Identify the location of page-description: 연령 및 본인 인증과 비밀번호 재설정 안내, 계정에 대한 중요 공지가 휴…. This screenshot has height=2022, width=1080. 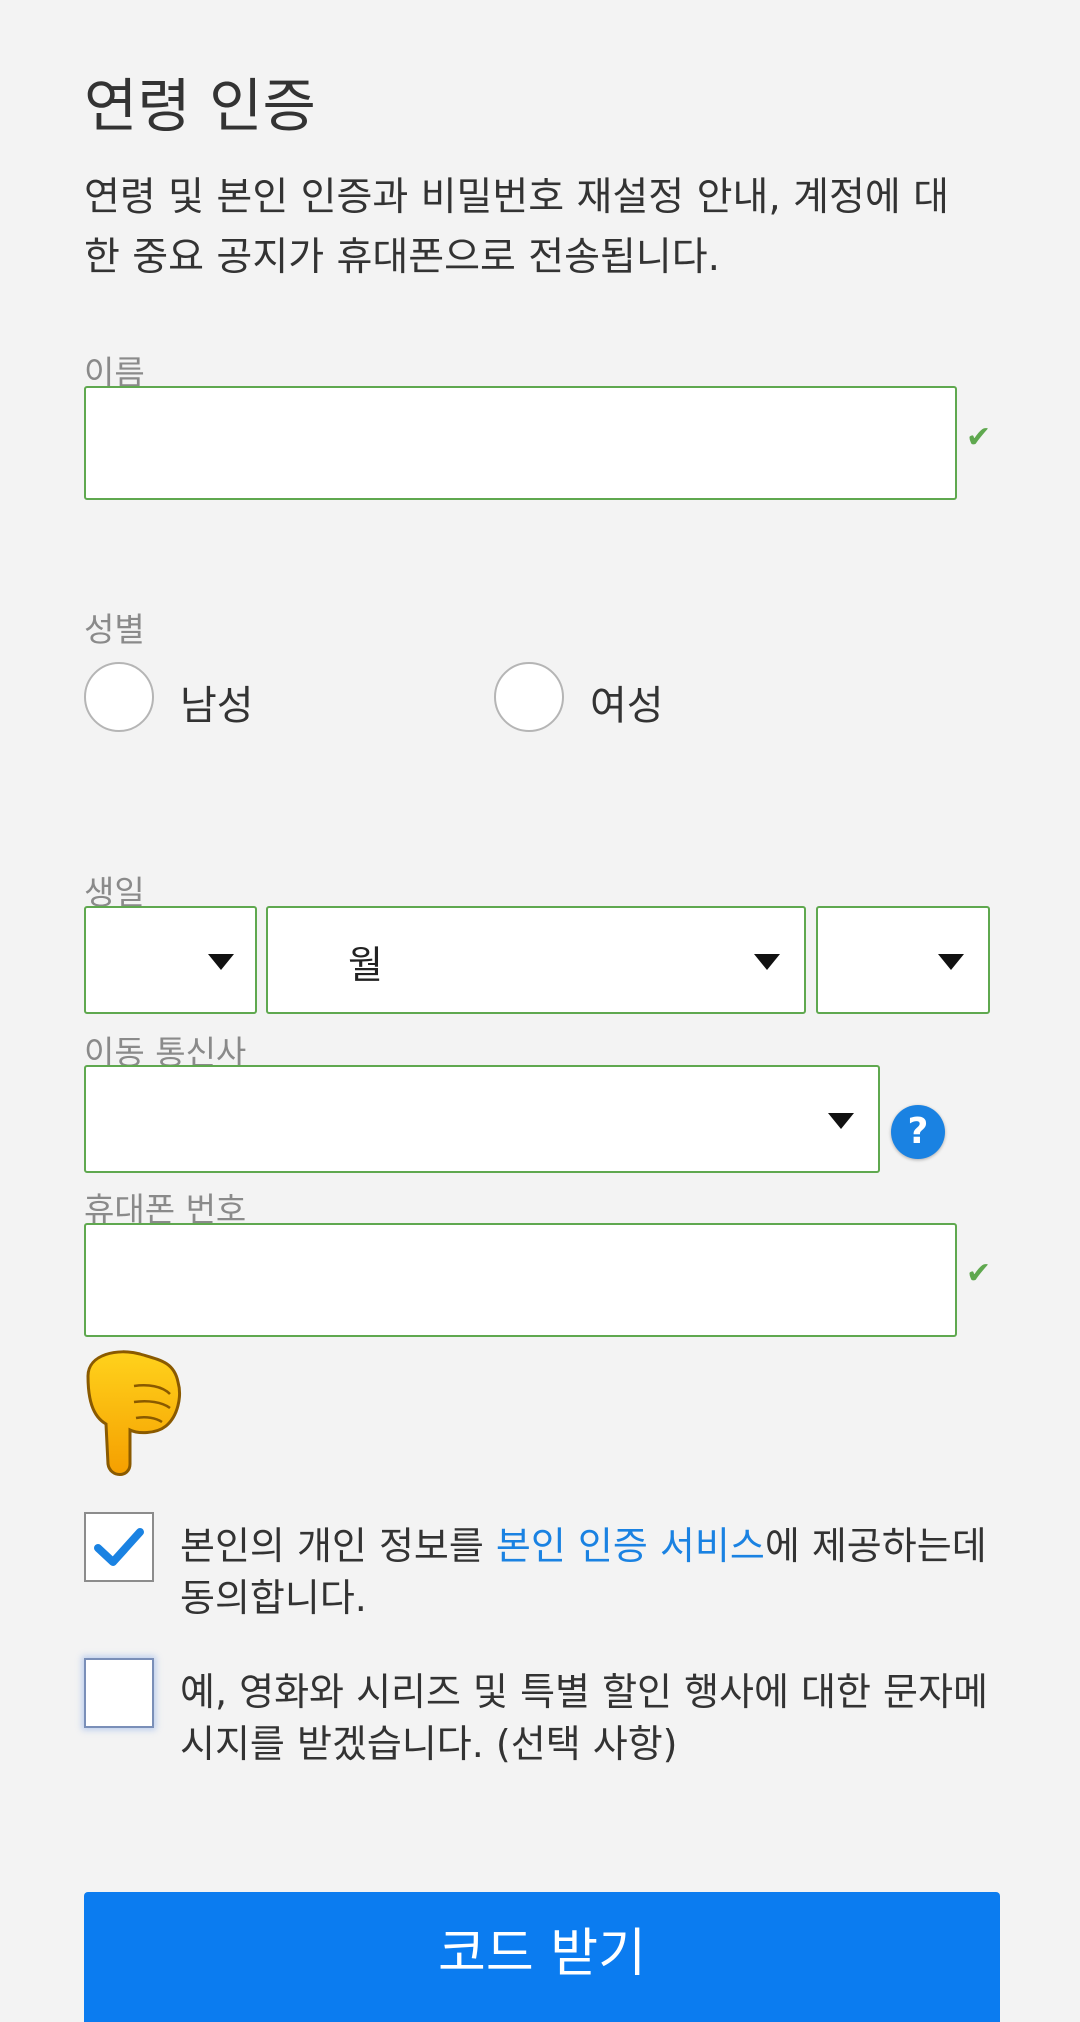
(517, 227).